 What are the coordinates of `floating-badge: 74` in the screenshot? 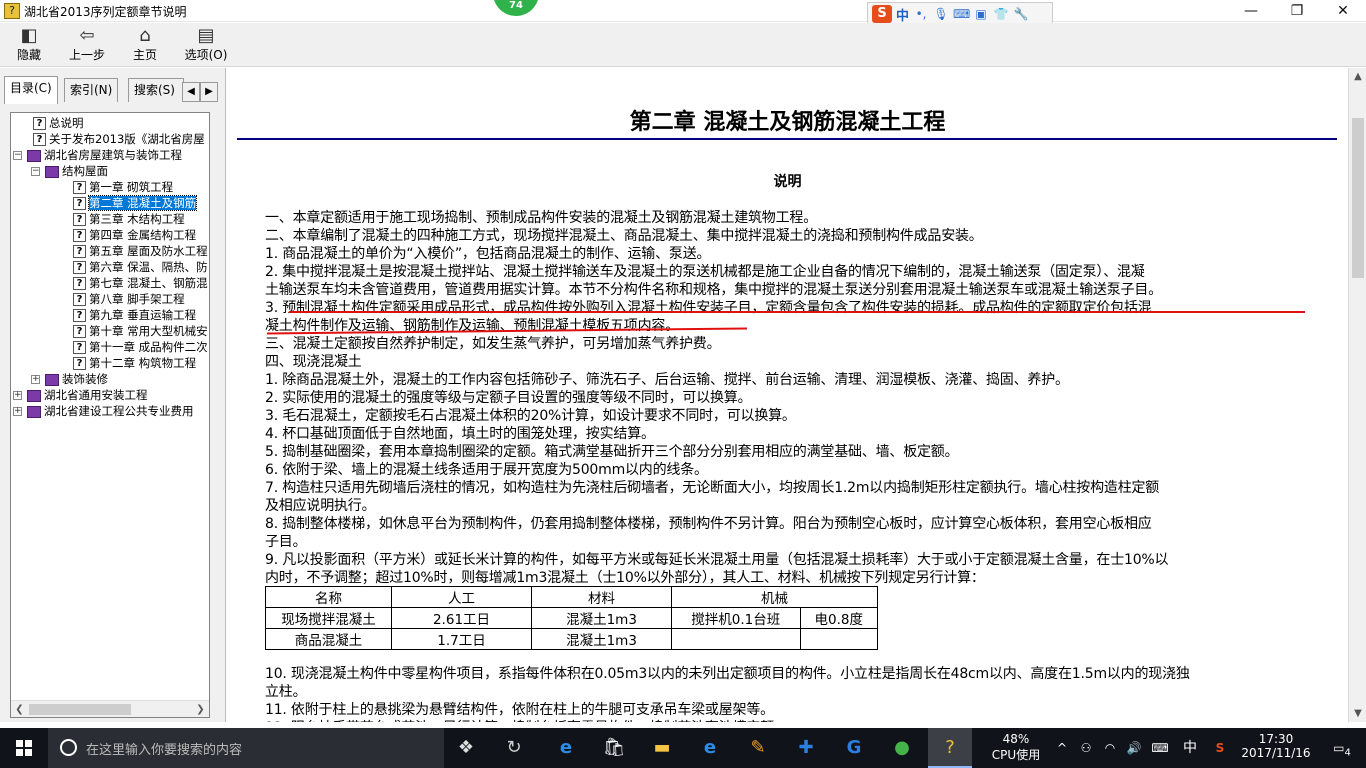 It's located at (516, 8).